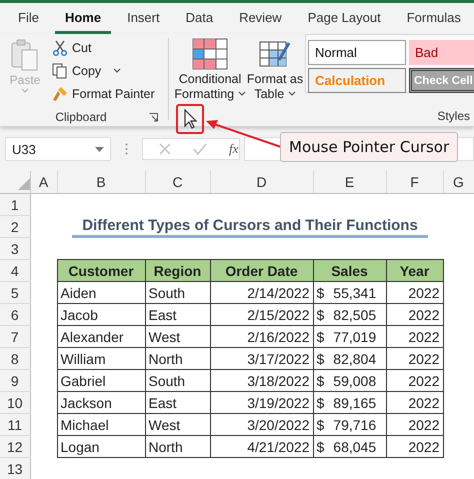 Image resolution: width=474 pixels, height=479 pixels. Describe the element at coordinates (354, 358) in the screenshot. I see `table-cell: 82,804` at that location.